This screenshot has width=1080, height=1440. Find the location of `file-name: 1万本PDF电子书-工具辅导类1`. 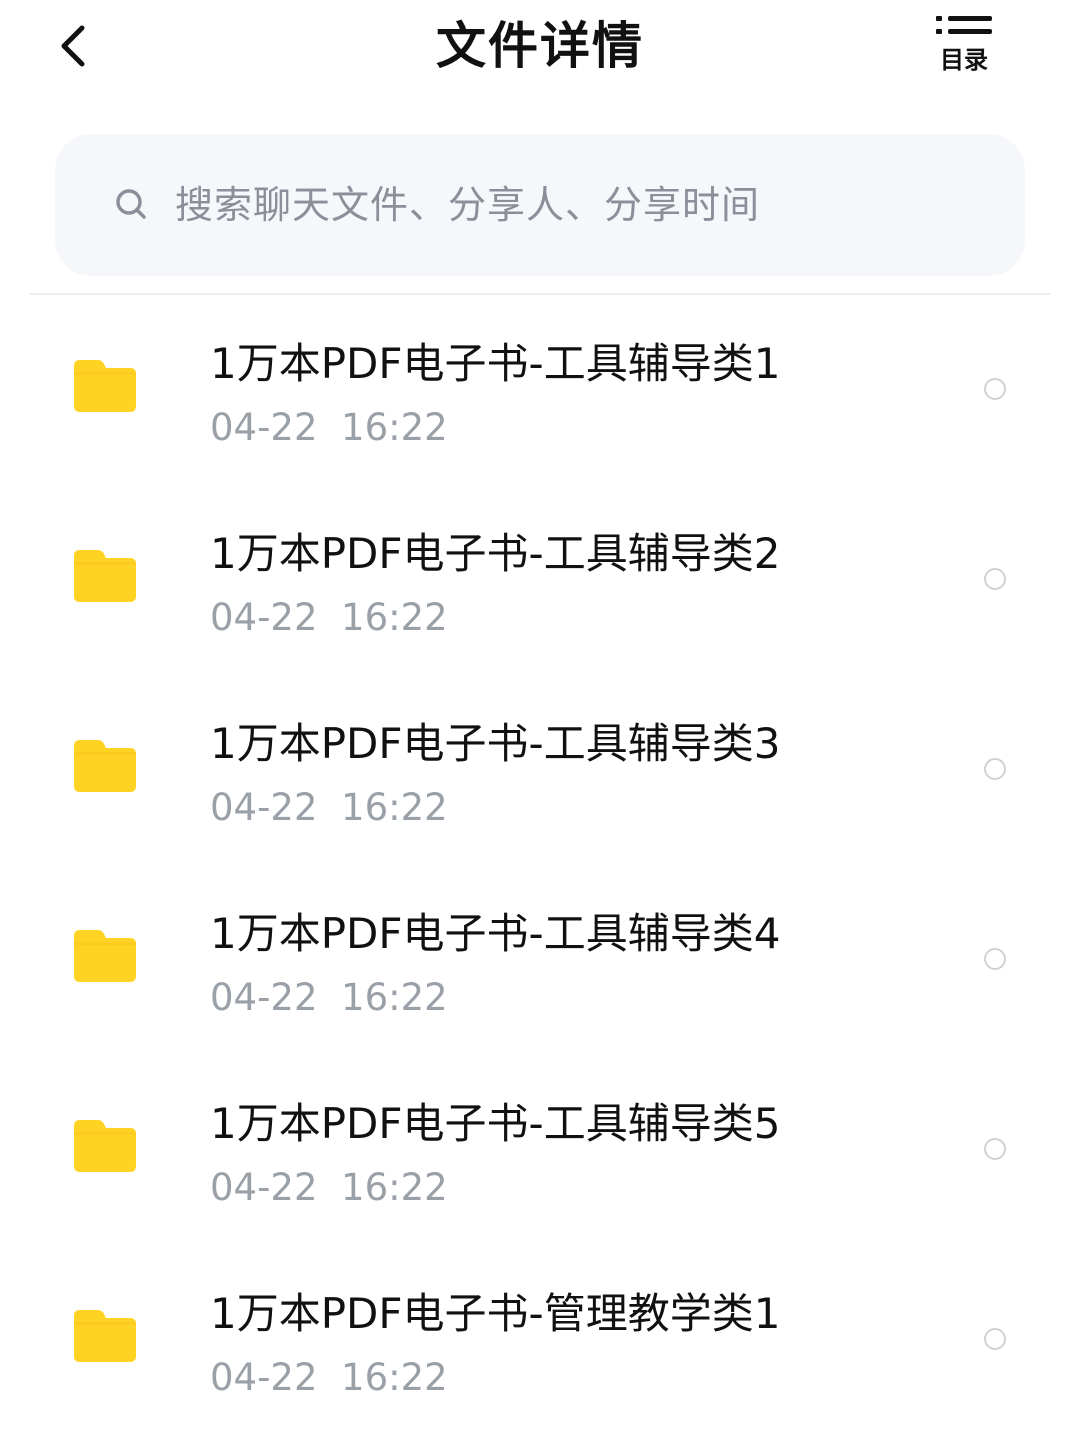

file-name: 1万本PDF电子书-工具辅导类1 is located at coordinates (495, 363).